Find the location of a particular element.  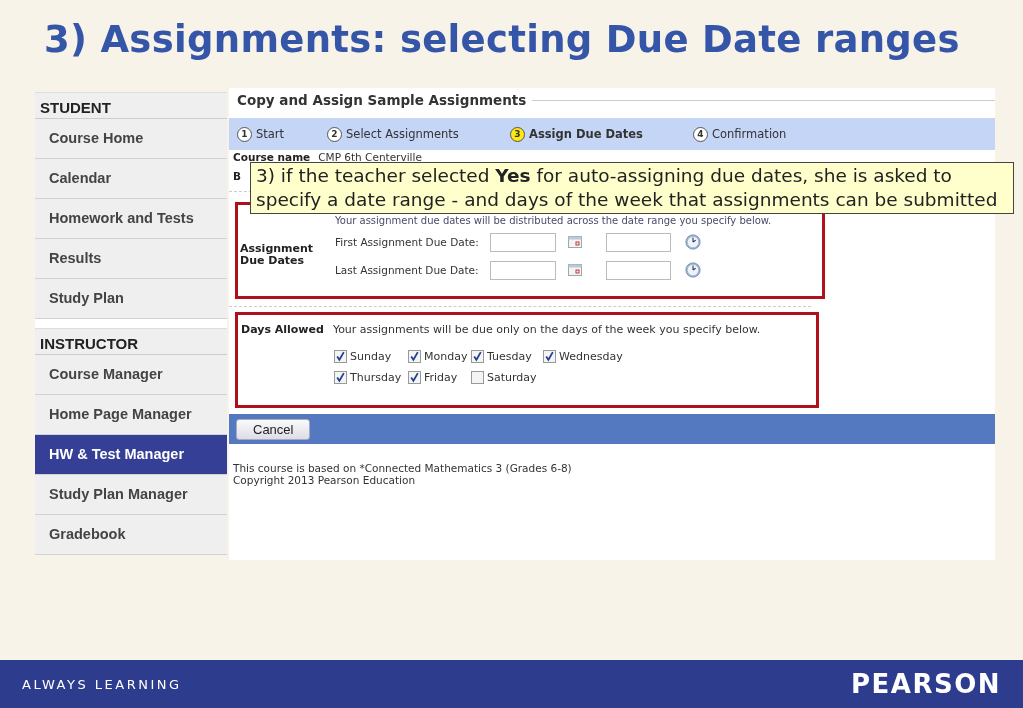

step-number: 3 is located at coordinates (517, 134).